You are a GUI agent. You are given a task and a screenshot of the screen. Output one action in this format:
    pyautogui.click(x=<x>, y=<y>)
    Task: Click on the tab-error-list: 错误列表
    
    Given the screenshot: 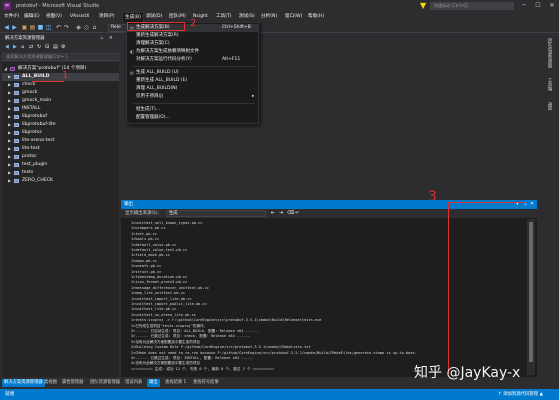 What is the action you would take?
    pyautogui.click(x=133, y=383)
    